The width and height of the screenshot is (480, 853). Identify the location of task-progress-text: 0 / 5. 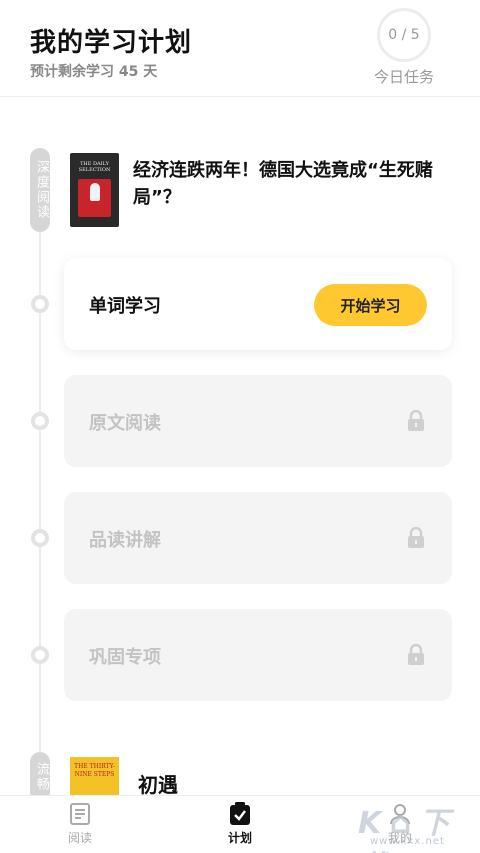
(404, 35).